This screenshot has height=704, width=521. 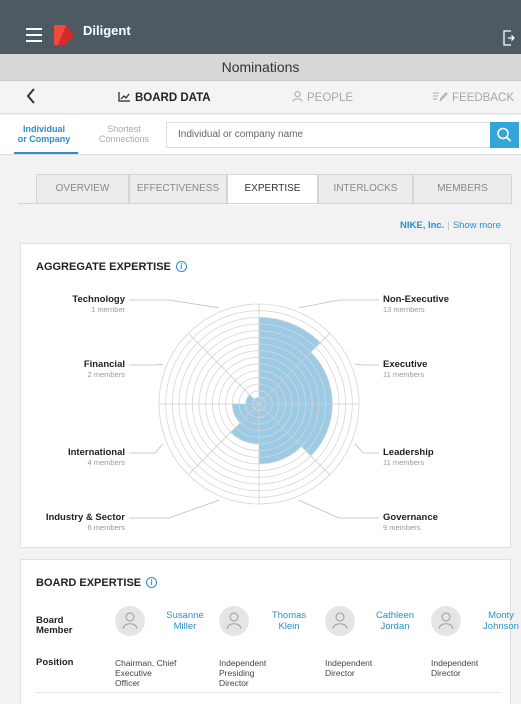 I want to click on chart-line-icon, so click(x=124, y=97).